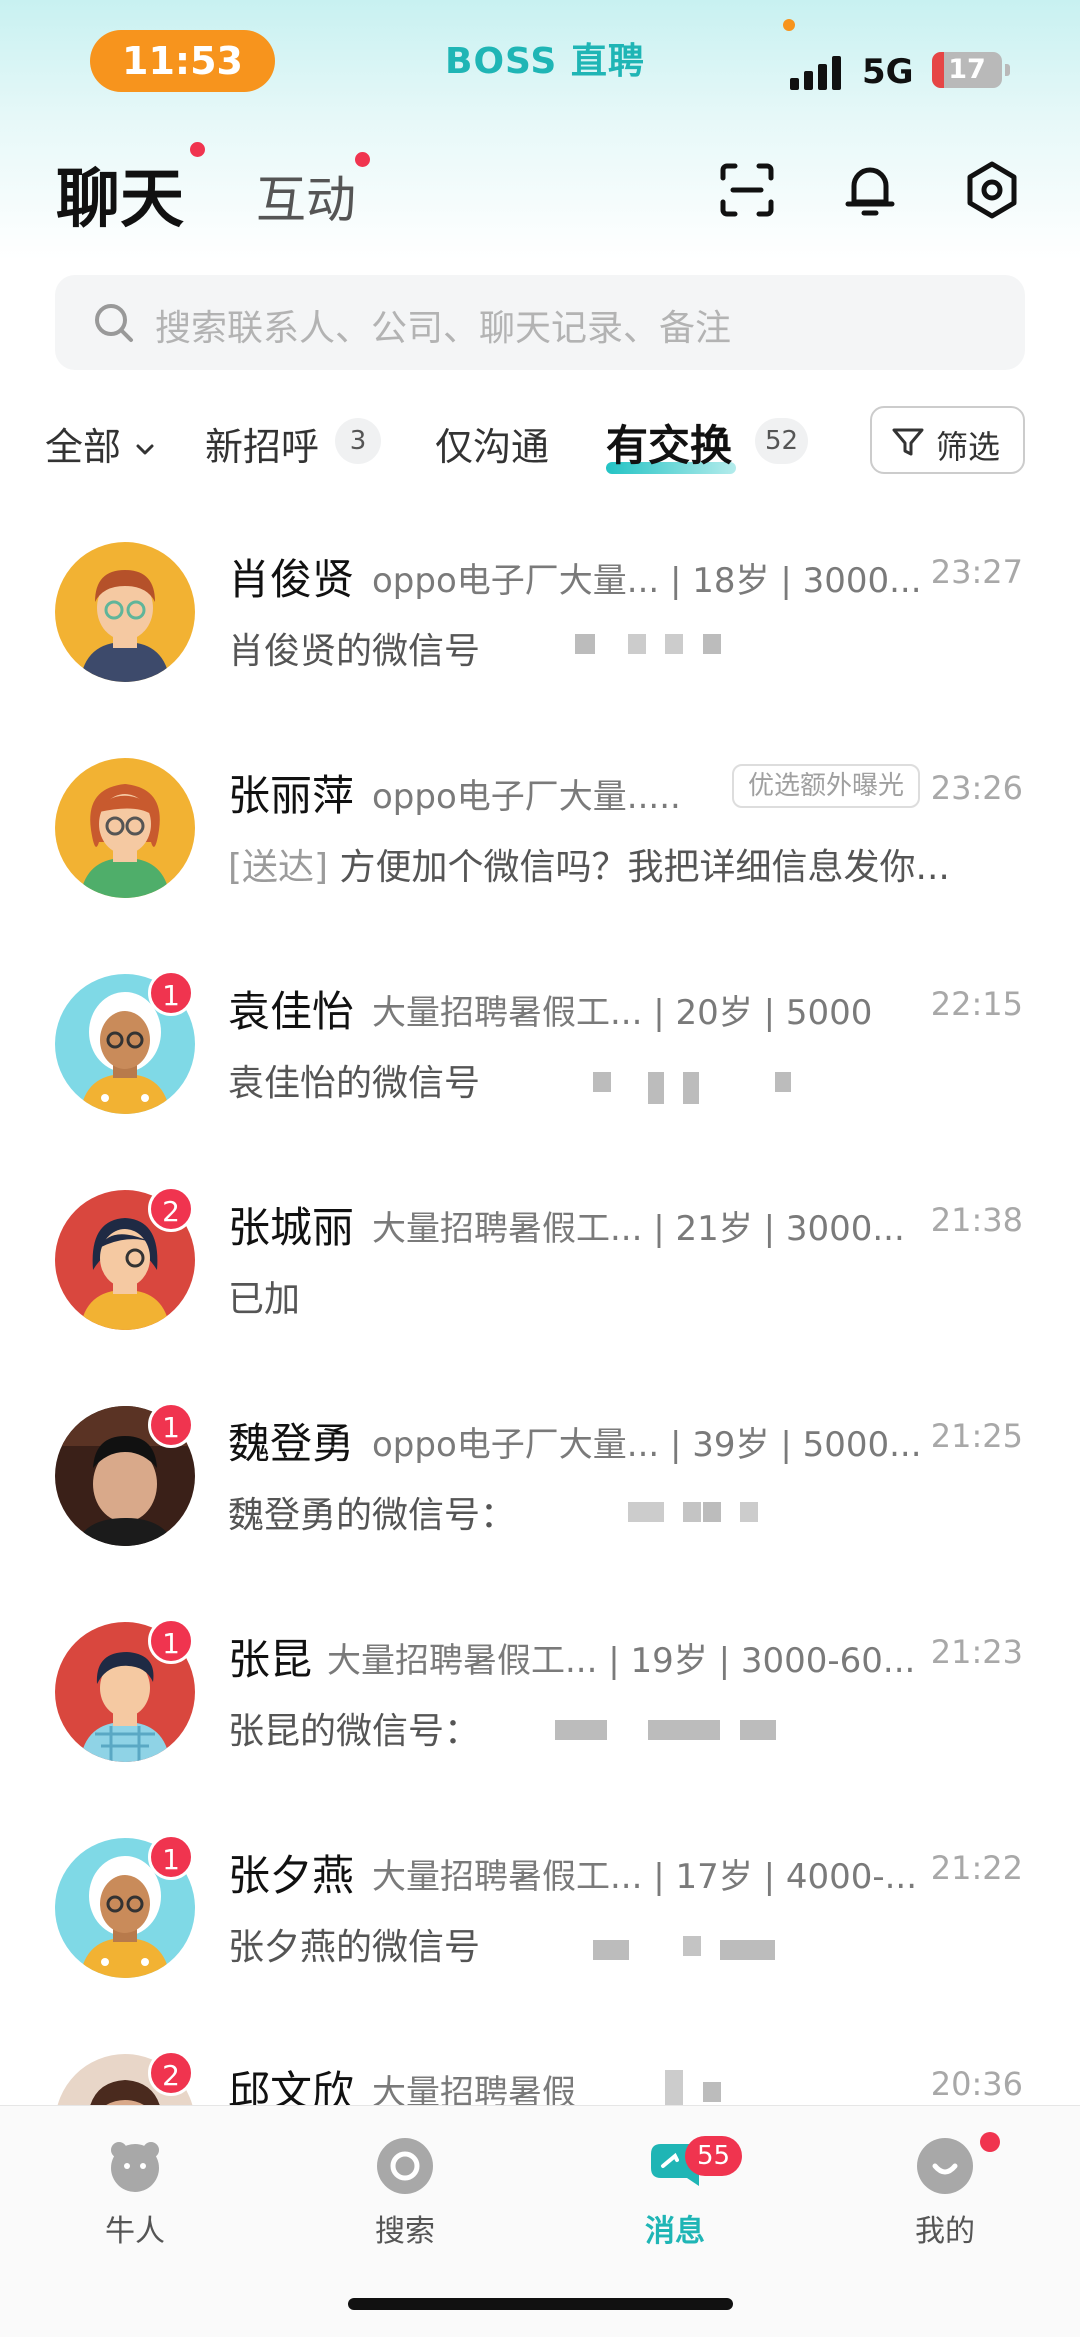  Describe the element at coordinates (747, 190) in the screenshot. I see `scan-icon` at that location.